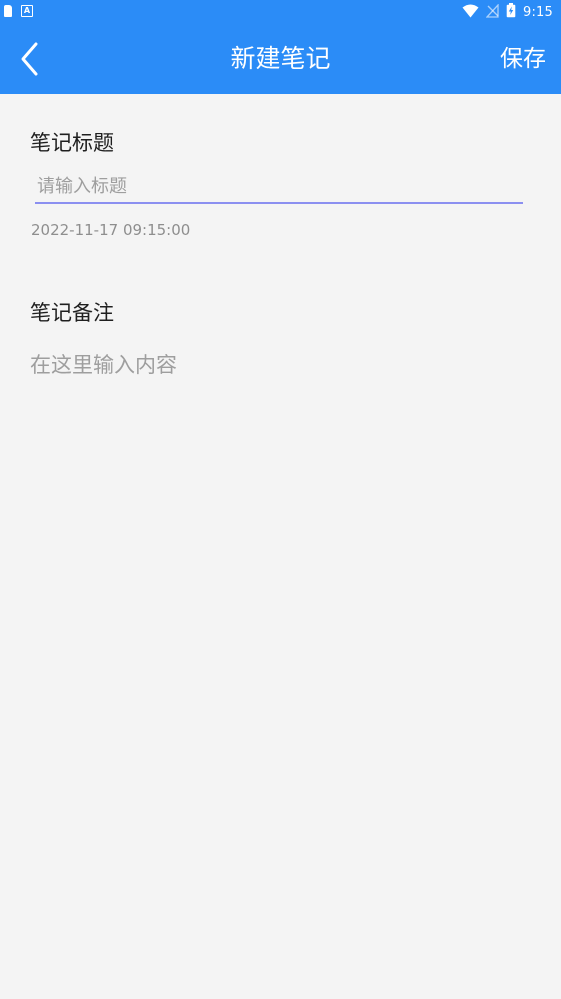 This screenshot has width=561, height=999. I want to click on save-button: 保存, so click(523, 59).